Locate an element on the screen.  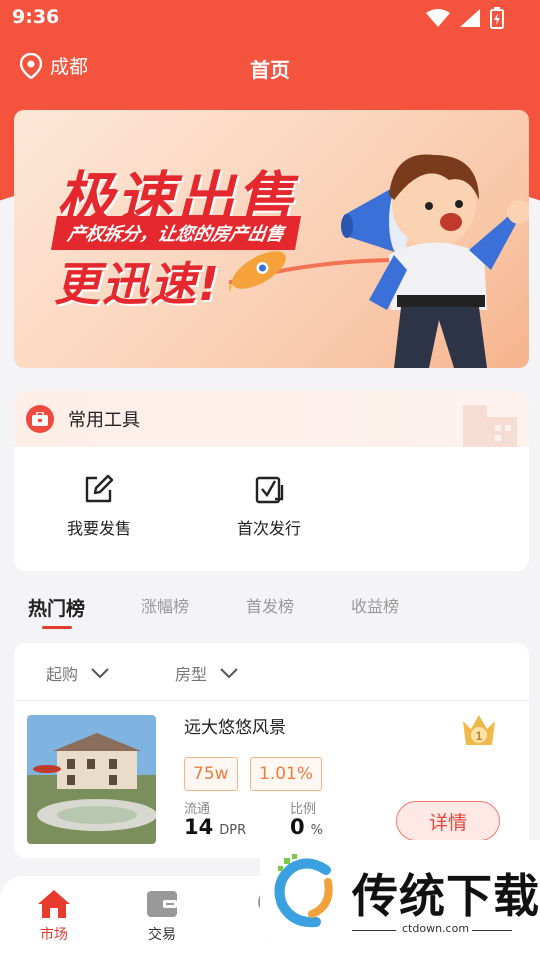
watermark-url: ctdown.com is located at coordinates (436, 928).